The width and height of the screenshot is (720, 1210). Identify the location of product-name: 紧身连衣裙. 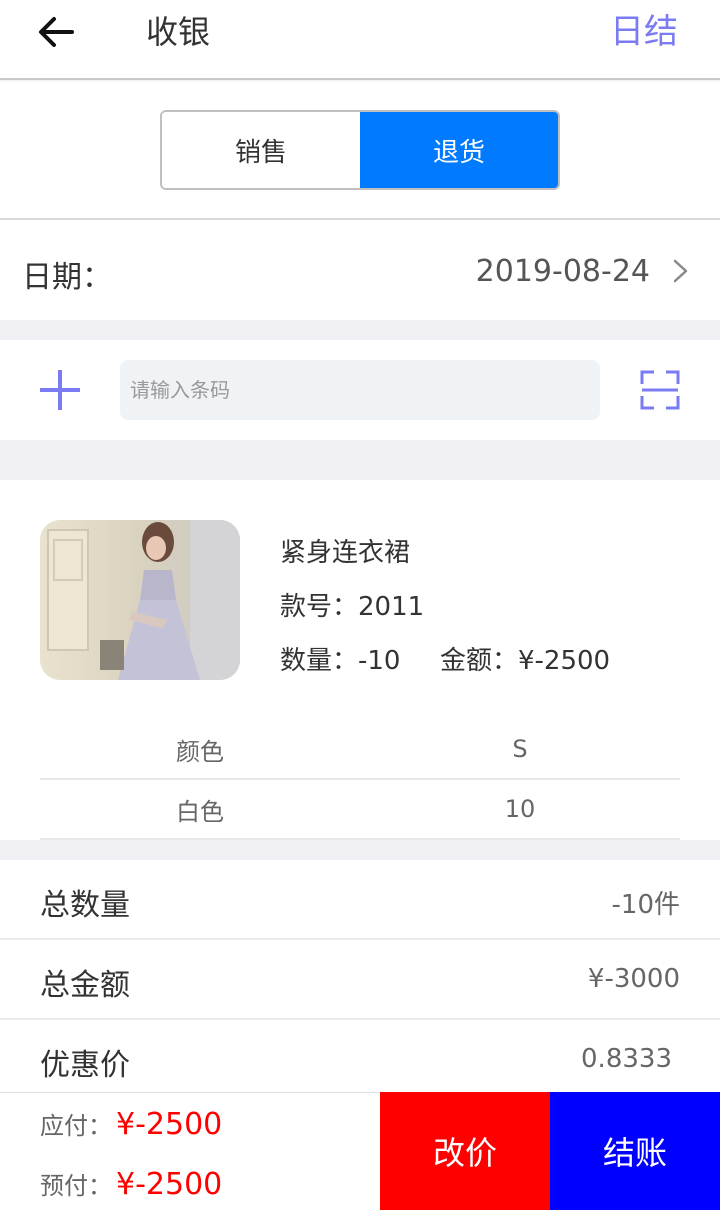
(345, 553).